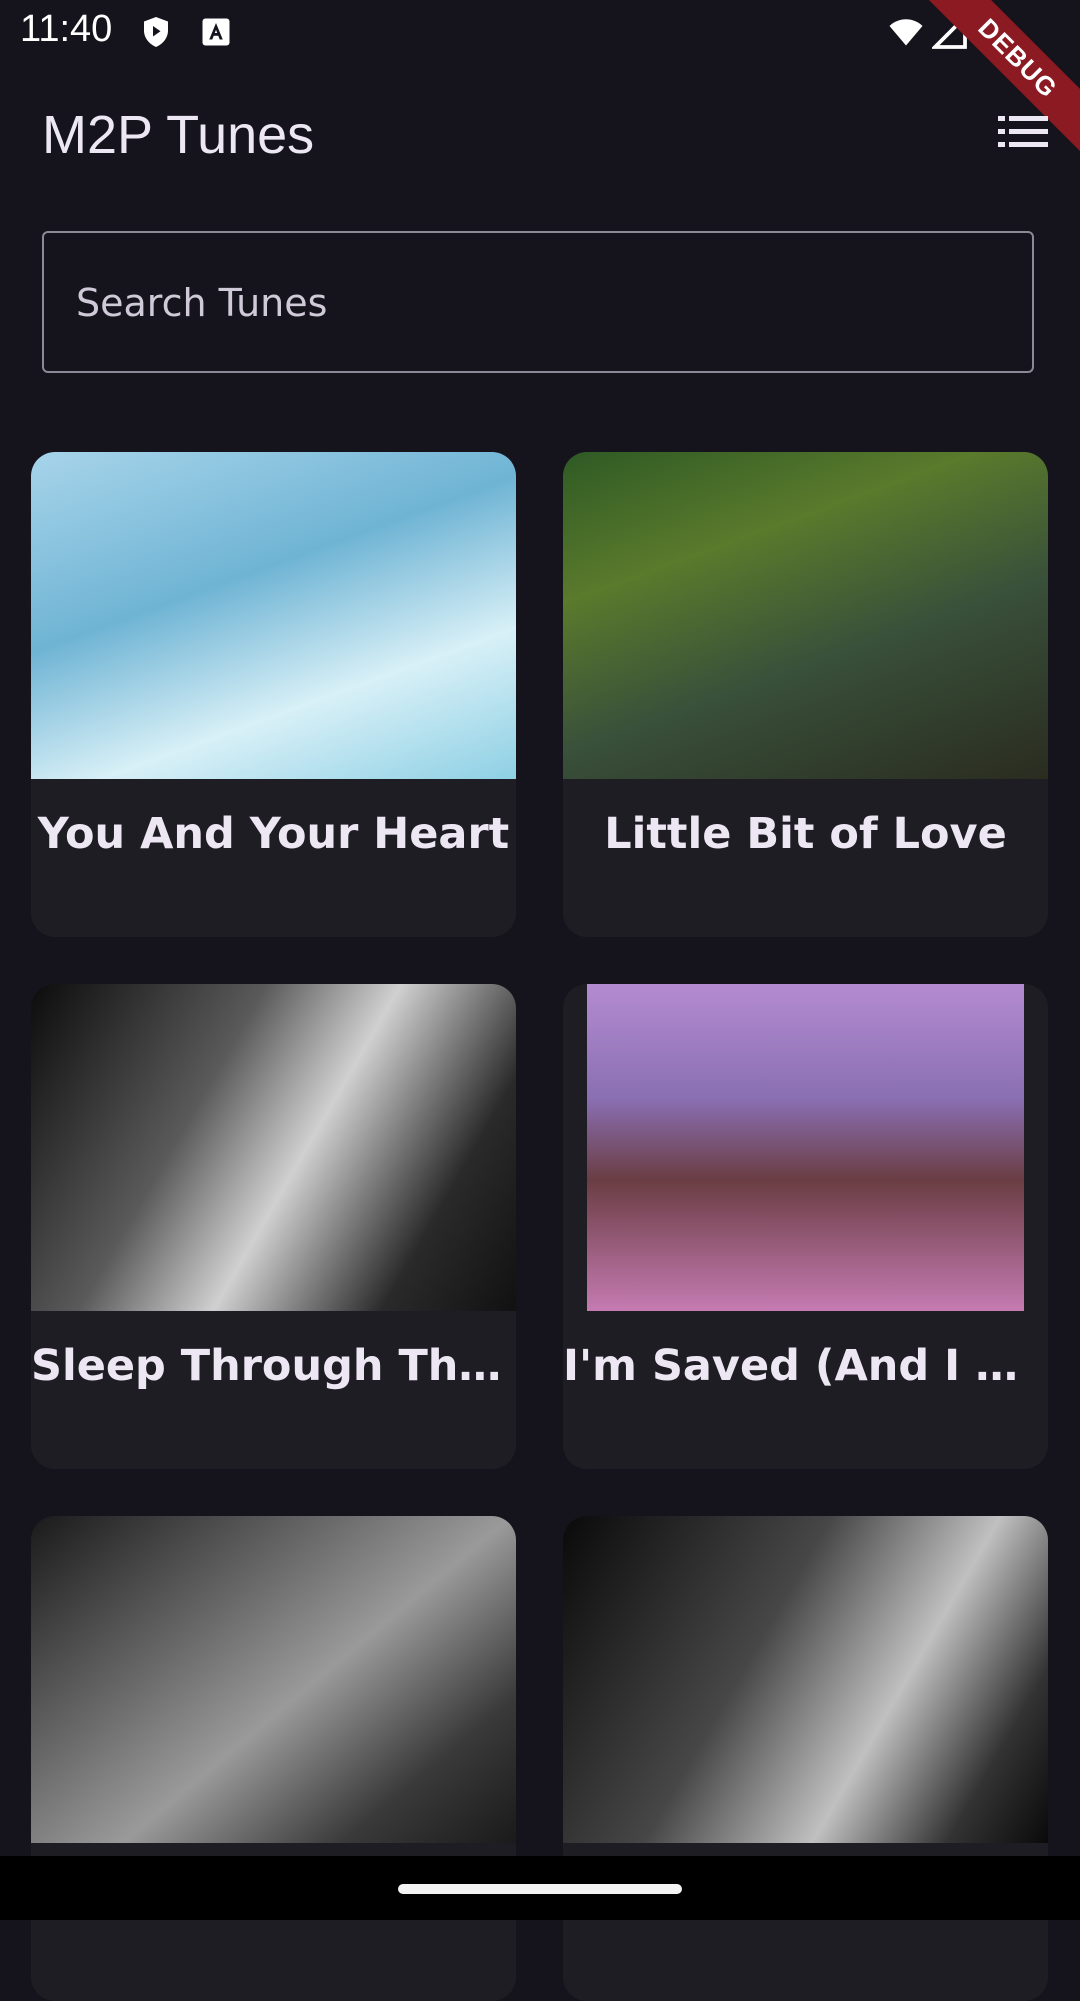 The height and width of the screenshot is (2001, 1080). What do you see at coordinates (273, 1366) in the screenshot?
I see `tune-title: Sleep Through The Static` at bounding box center [273, 1366].